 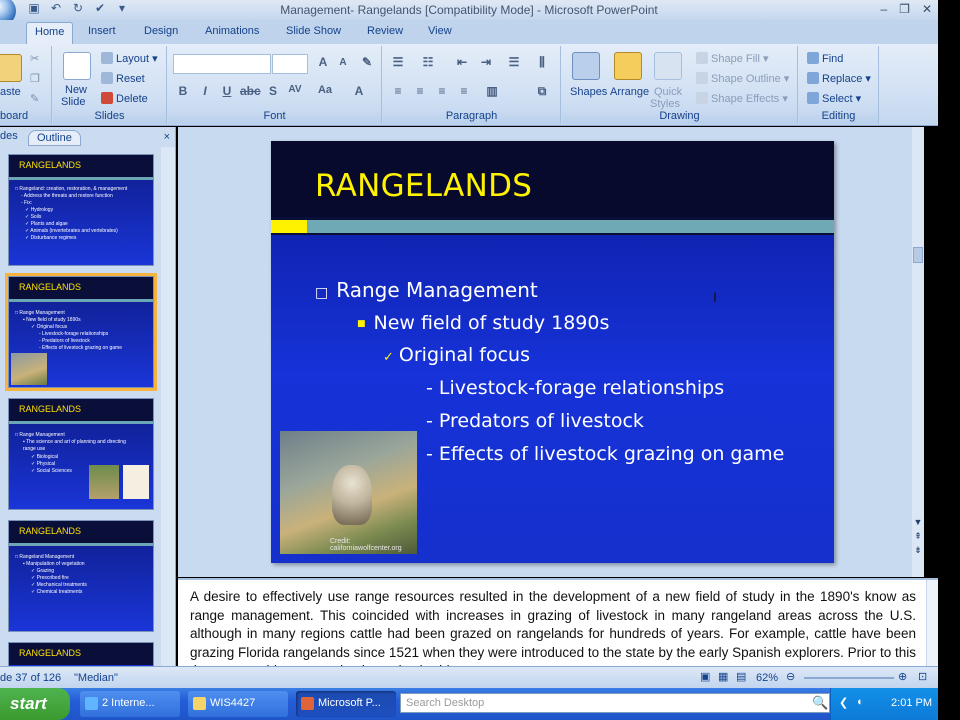 What do you see at coordinates (295, 93) in the screenshot?
I see `char-spacing-icon: AV` at bounding box center [295, 93].